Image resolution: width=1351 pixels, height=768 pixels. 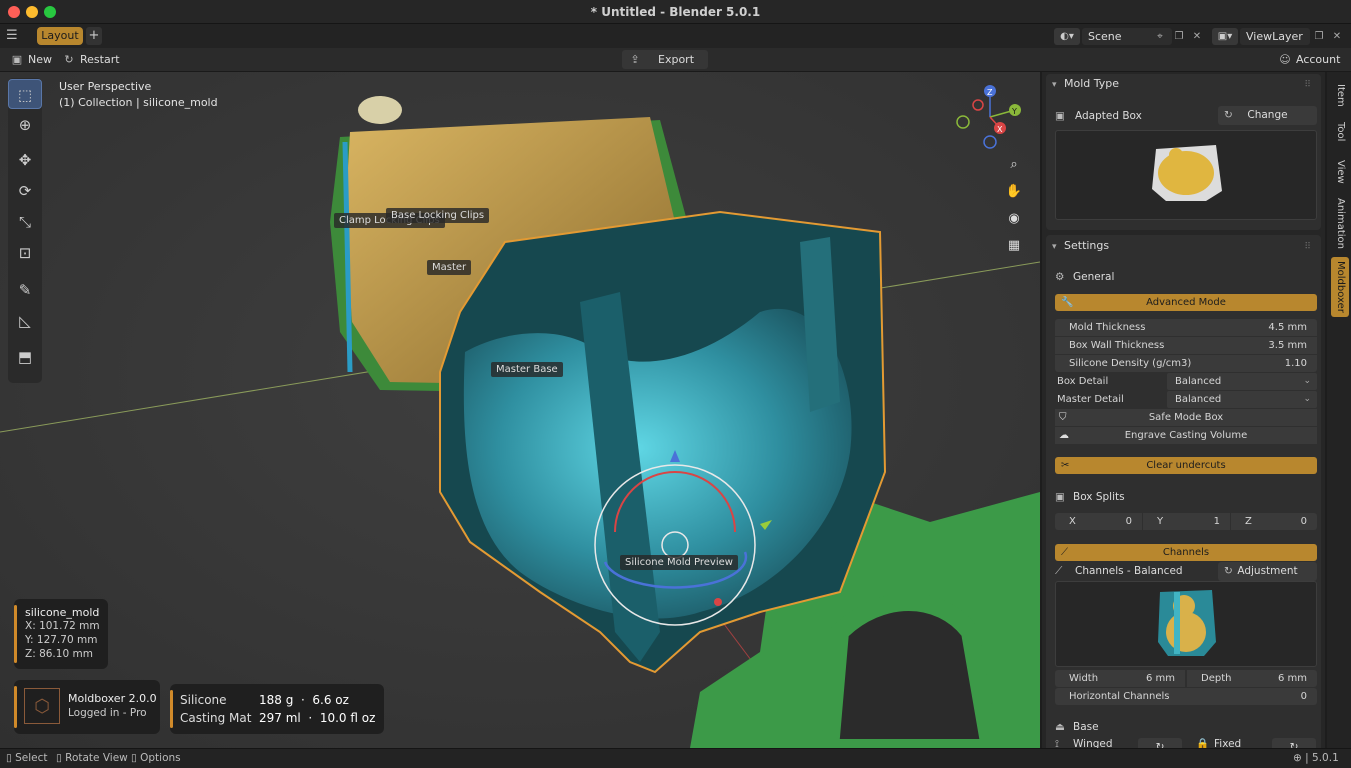 I want to click on silicone-mold-preview-label: Silicone Mold Preview, so click(x=679, y=562).